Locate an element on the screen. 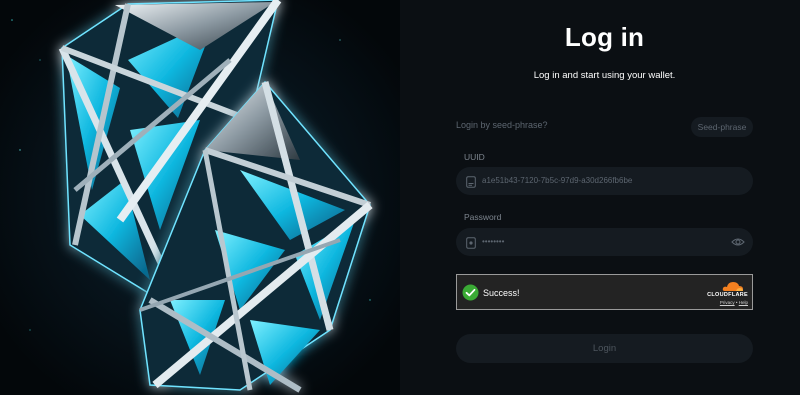 This screenshot has height=395, width=800. login-button: Login is located at coordinates (604, 348).